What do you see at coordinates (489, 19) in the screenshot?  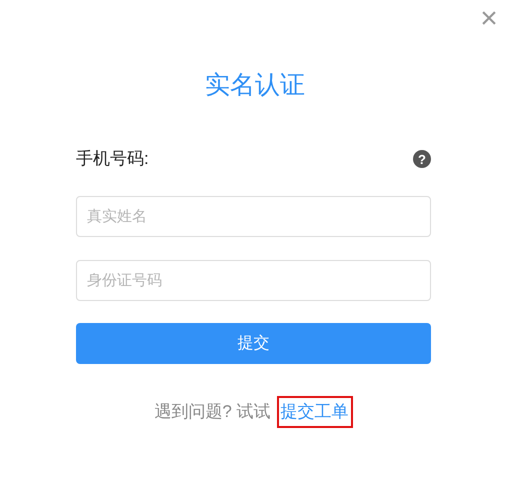 I see `close-button: ×` at bounding box center [489, 19].